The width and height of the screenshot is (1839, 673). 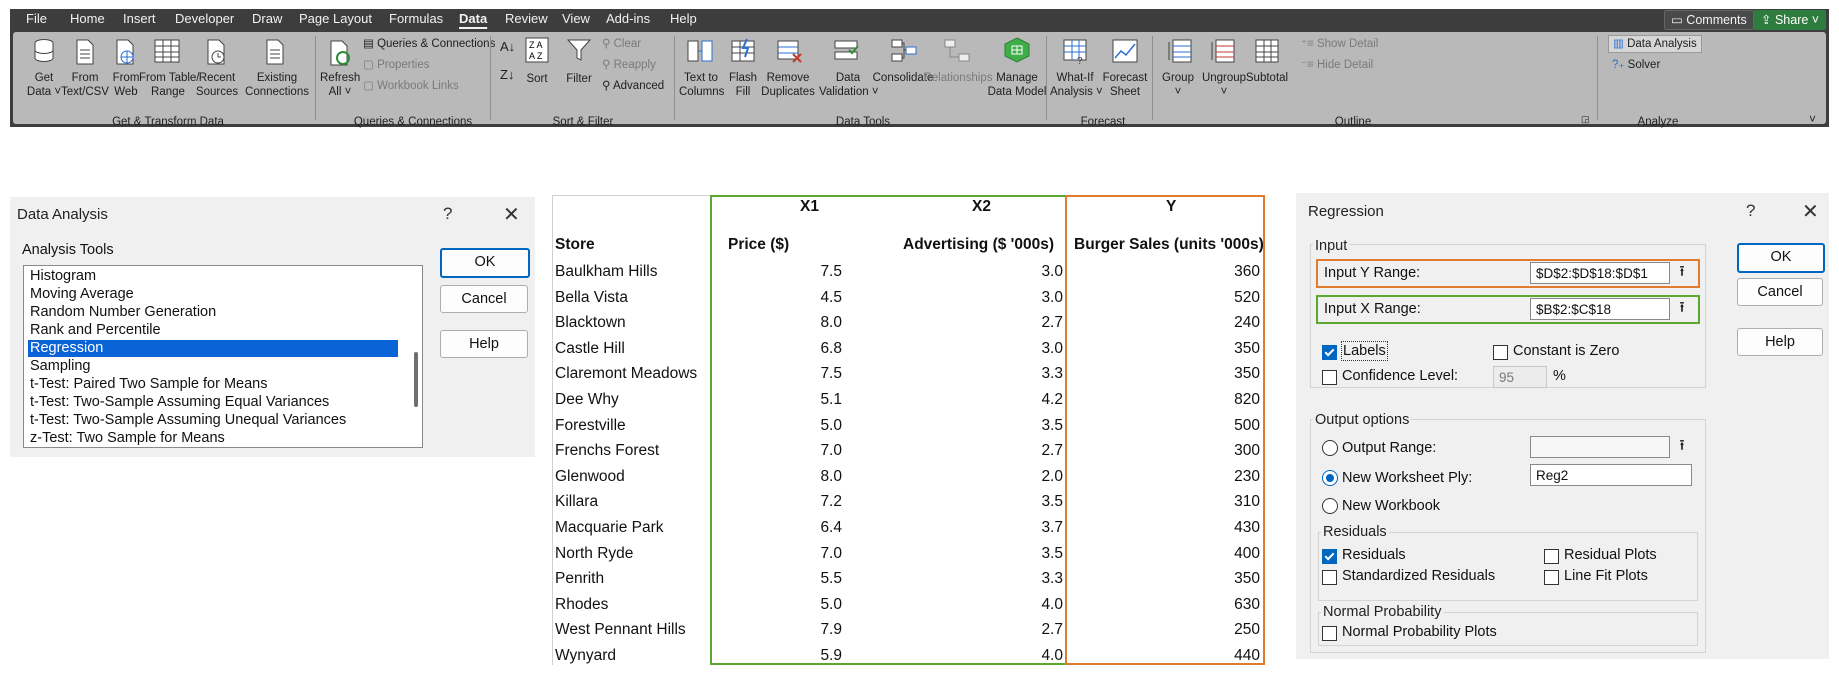 What do you see at coordinates (1339, 44) in the screenshot?
I see `show-detail-button: ⁺≡ Show Detail` at bounding box center [1339, 44].